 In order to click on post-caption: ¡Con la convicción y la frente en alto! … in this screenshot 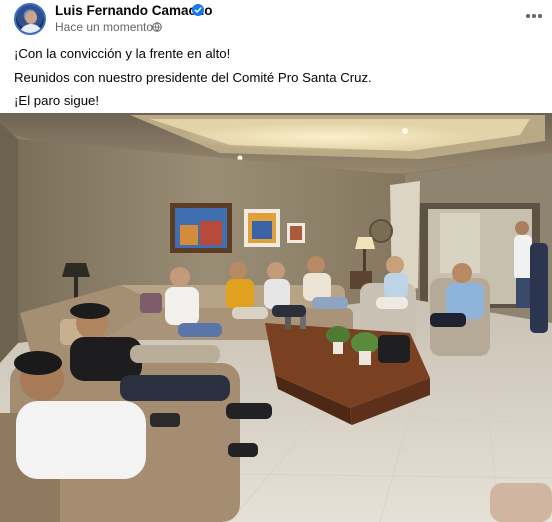, I will do `click(193, 77)`.